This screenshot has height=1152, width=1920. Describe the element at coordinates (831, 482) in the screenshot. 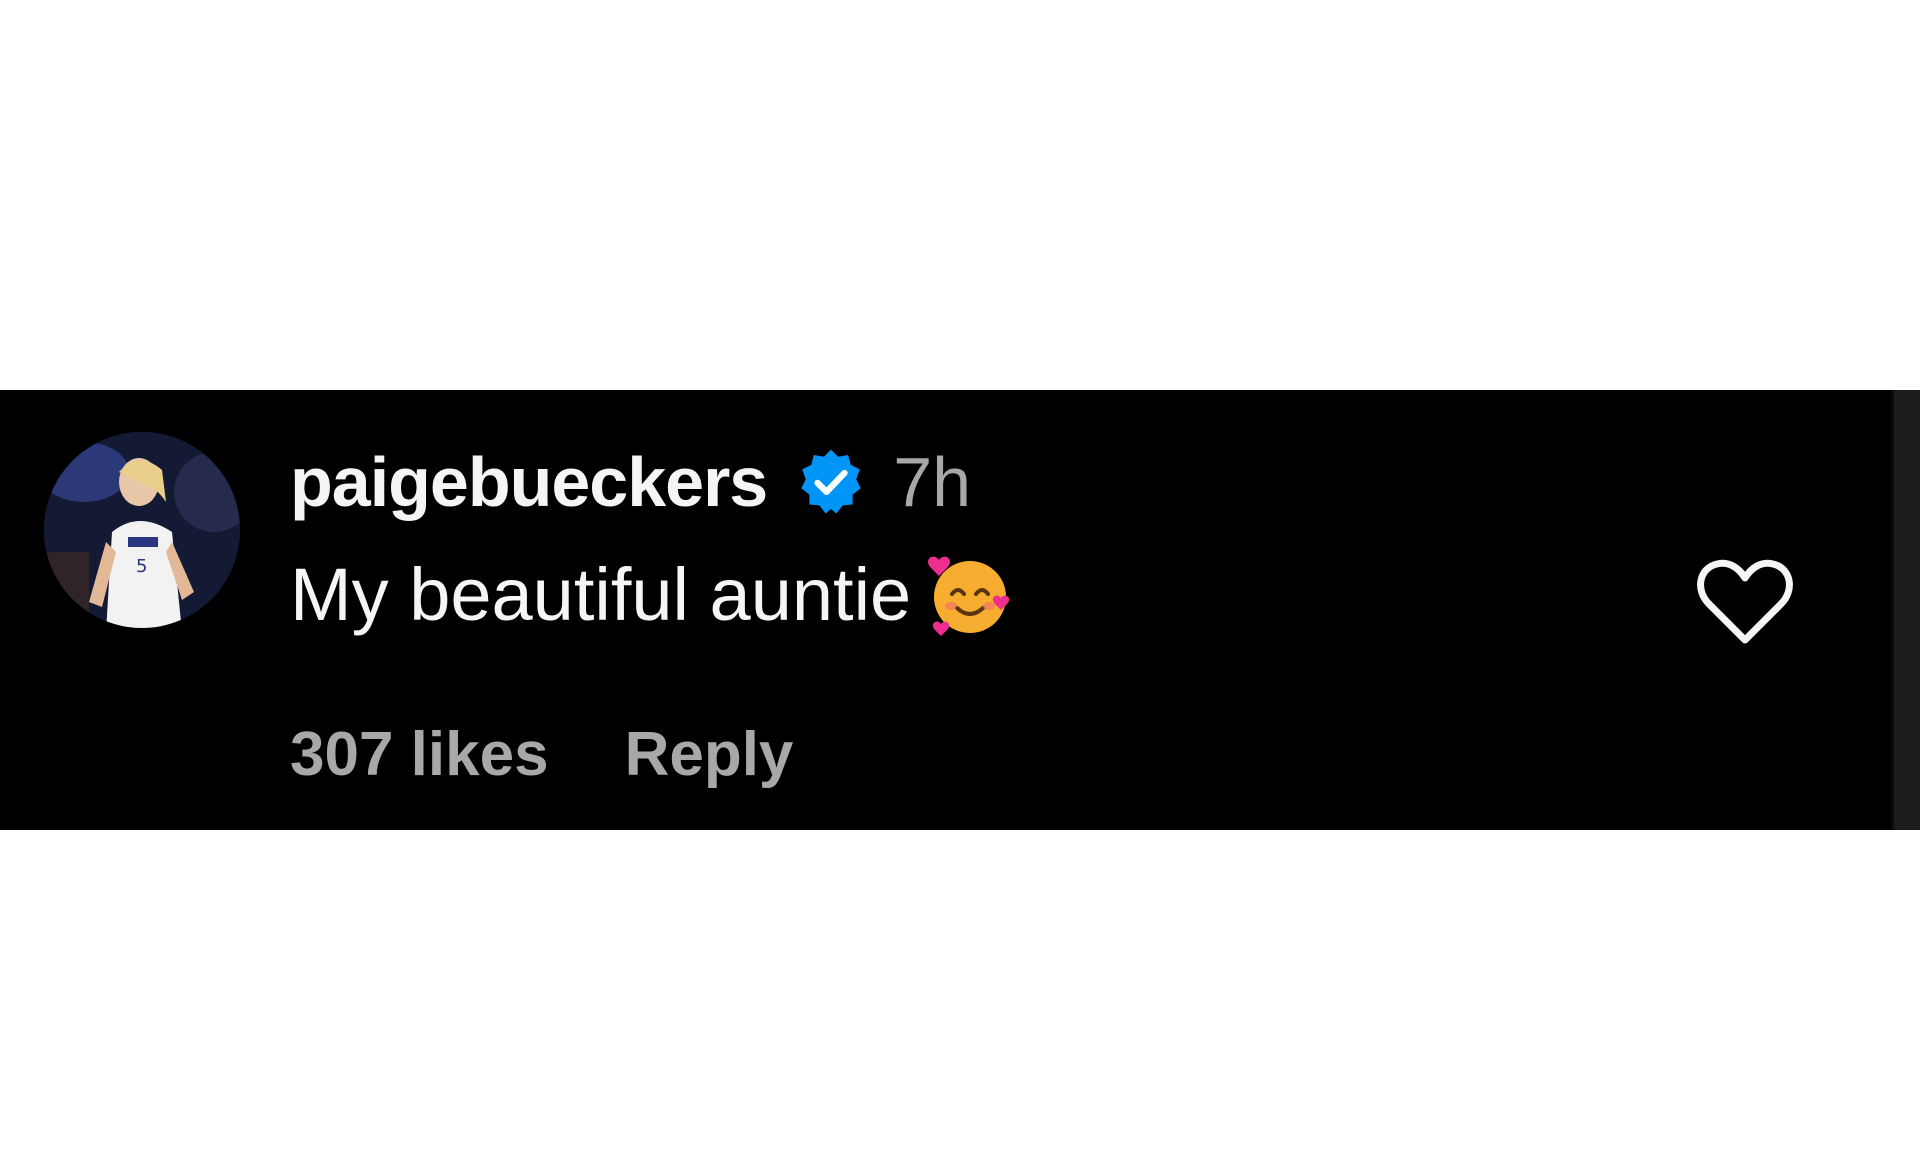

I see `verified-badge-icon` at that location.